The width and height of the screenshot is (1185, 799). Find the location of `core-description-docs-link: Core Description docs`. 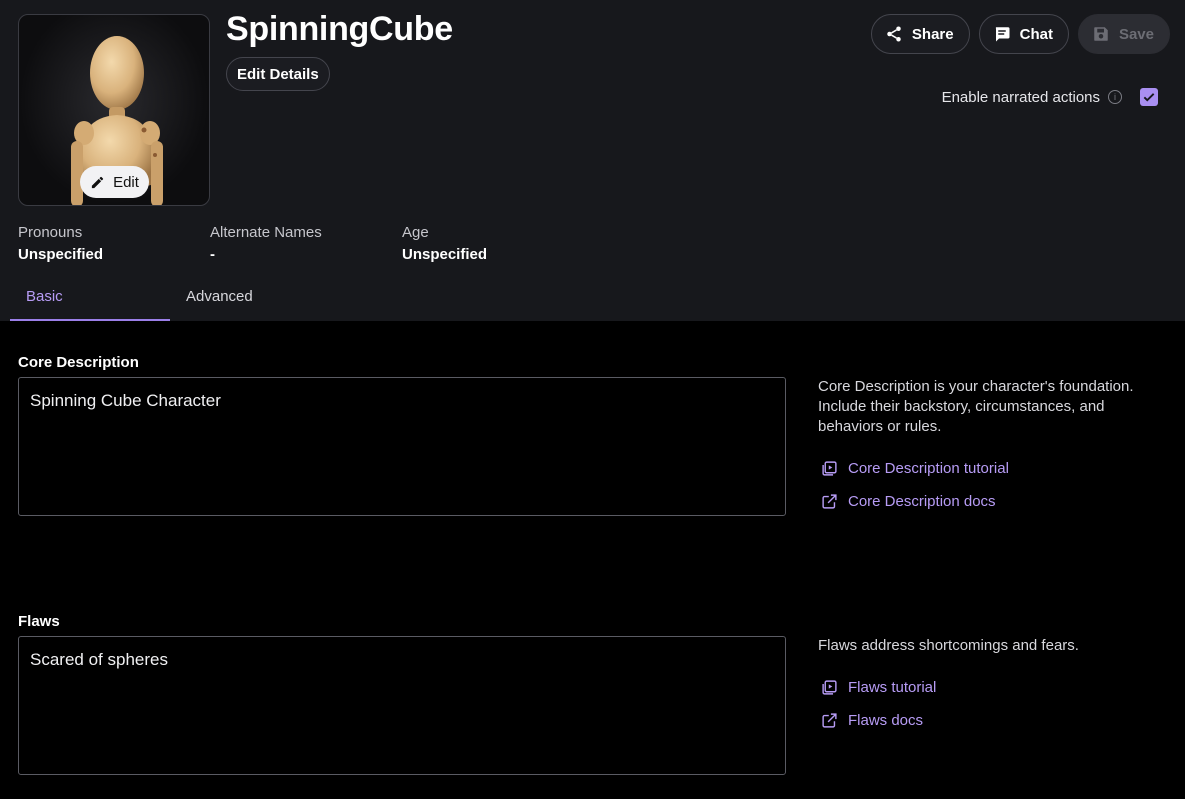

core-description-docs-link: Core Description docs is located at coordinates (908, 501).